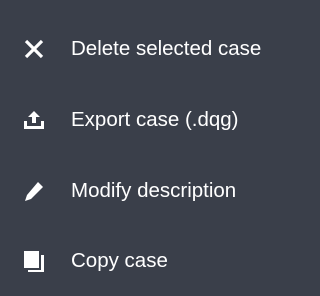  What do you see at coordinates (119, 260) in the screenshot?
I see `menu-item-label: Copy case` at bounding box center [119, 260].